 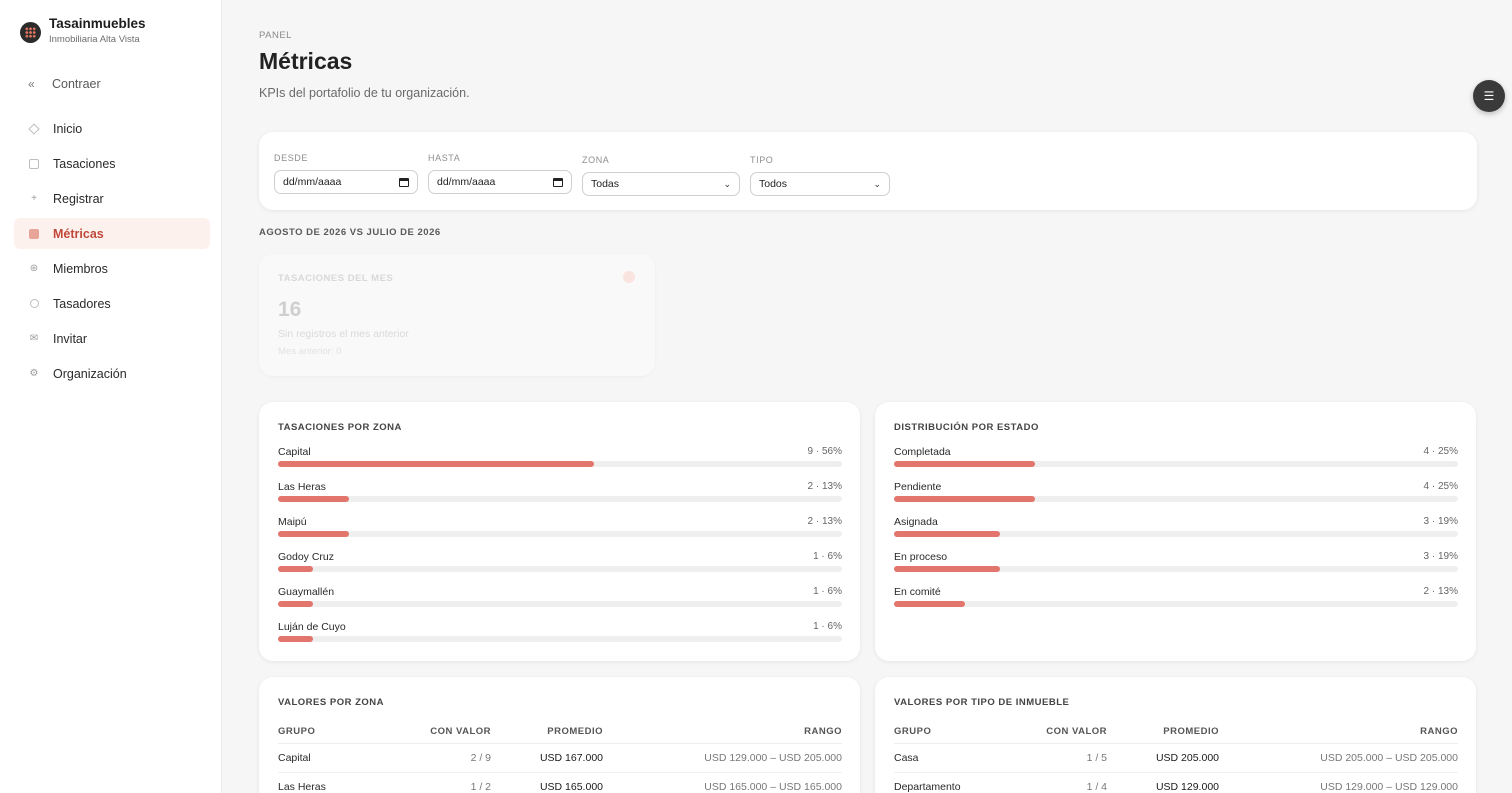 What do you see at coordinates (500, 182) in the screenshot?
I see `date-to-input: dd/mm/aaaa` at bounding box center [500, 182].